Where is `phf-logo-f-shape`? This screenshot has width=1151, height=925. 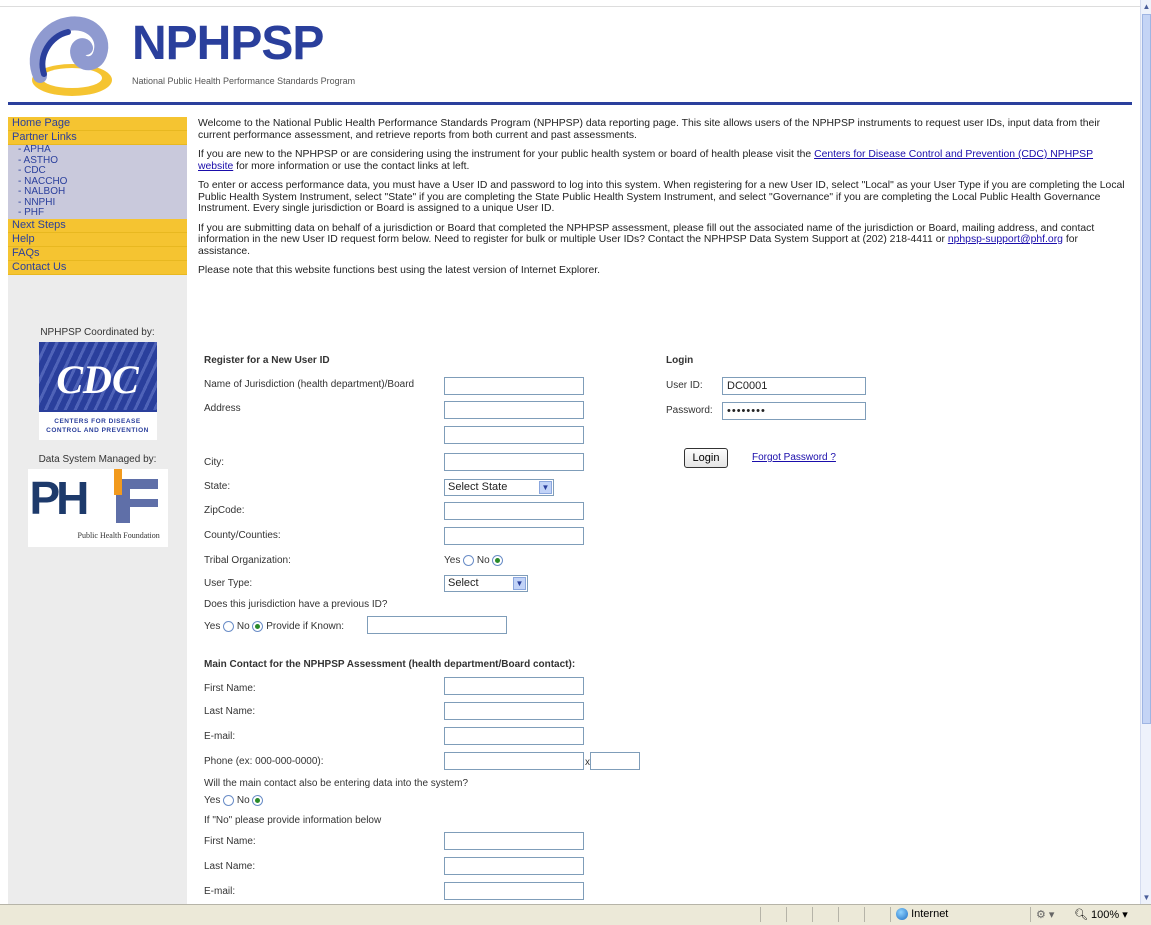 phf-logo-f-shape is located at coordinates (136, 500).